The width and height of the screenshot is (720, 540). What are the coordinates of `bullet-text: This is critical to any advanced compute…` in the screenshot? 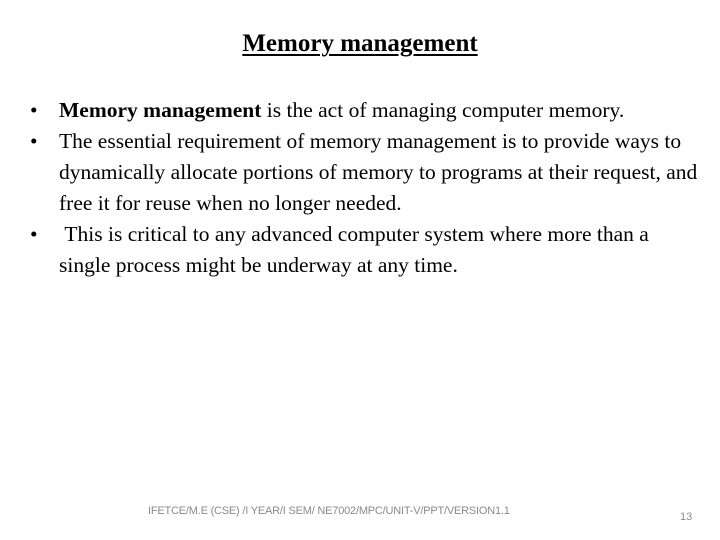 It's located at (356, 249).